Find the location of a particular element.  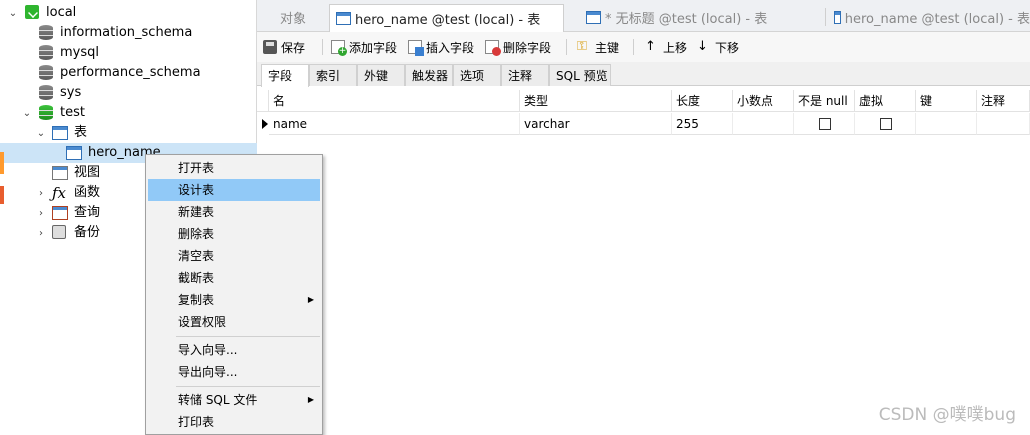

tables-label: 表 is located at coordinates (81, 132).